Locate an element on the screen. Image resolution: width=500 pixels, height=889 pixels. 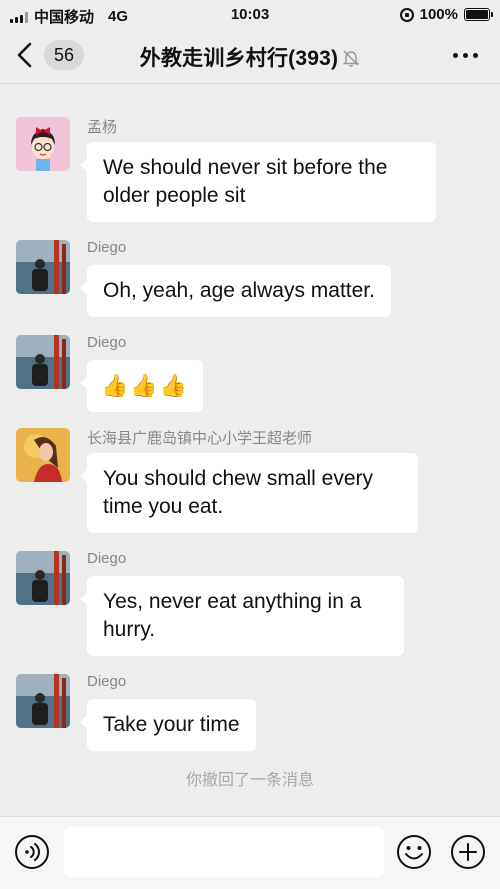
recall-notice: 你撤回了一条消息 is located at coordinates (249, 780).